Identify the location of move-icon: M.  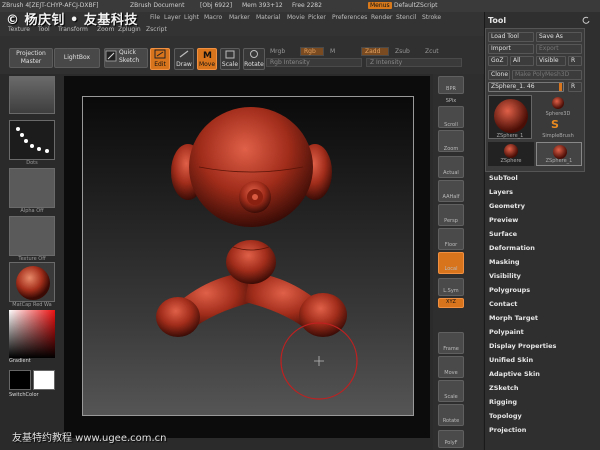
(207, 55).